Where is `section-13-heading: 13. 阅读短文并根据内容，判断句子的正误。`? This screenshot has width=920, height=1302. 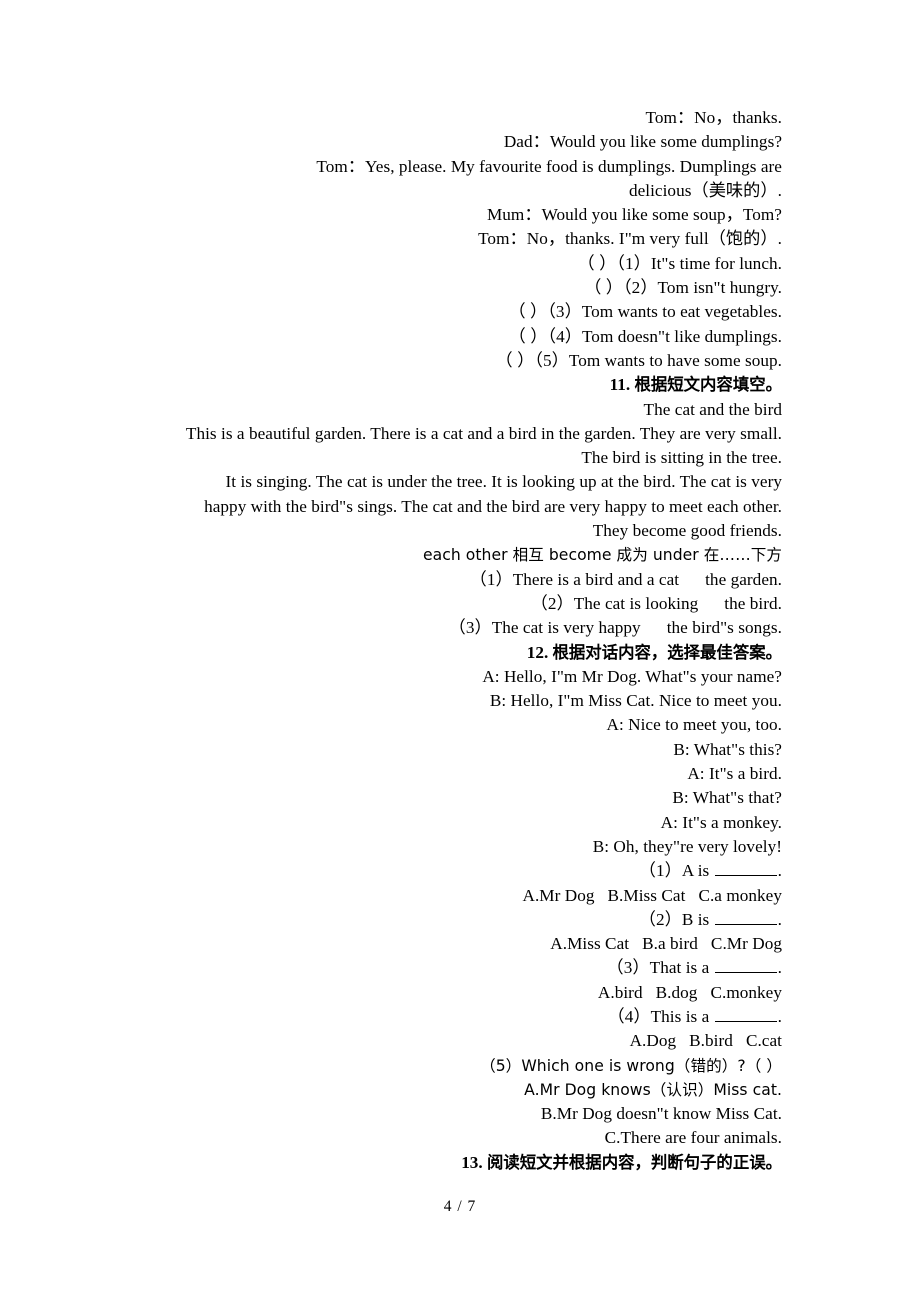 section-13-heading: 13. 阅读短文并根据内容，判断句子的正误。 is located at coordinates (459, 1163).